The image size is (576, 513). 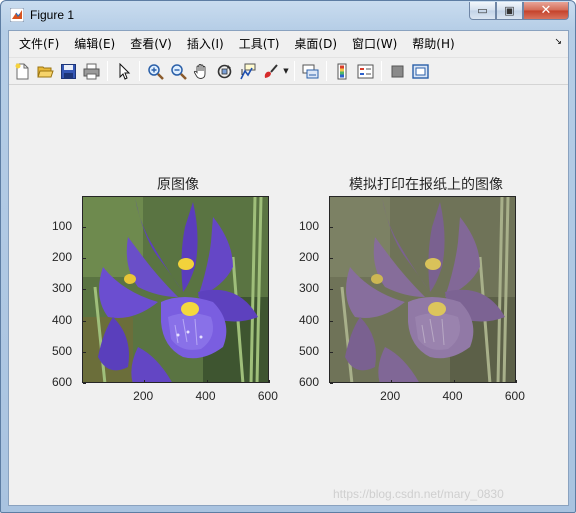 I want to click on iris-flower-newsprint-image, so click(x=422, y=289).